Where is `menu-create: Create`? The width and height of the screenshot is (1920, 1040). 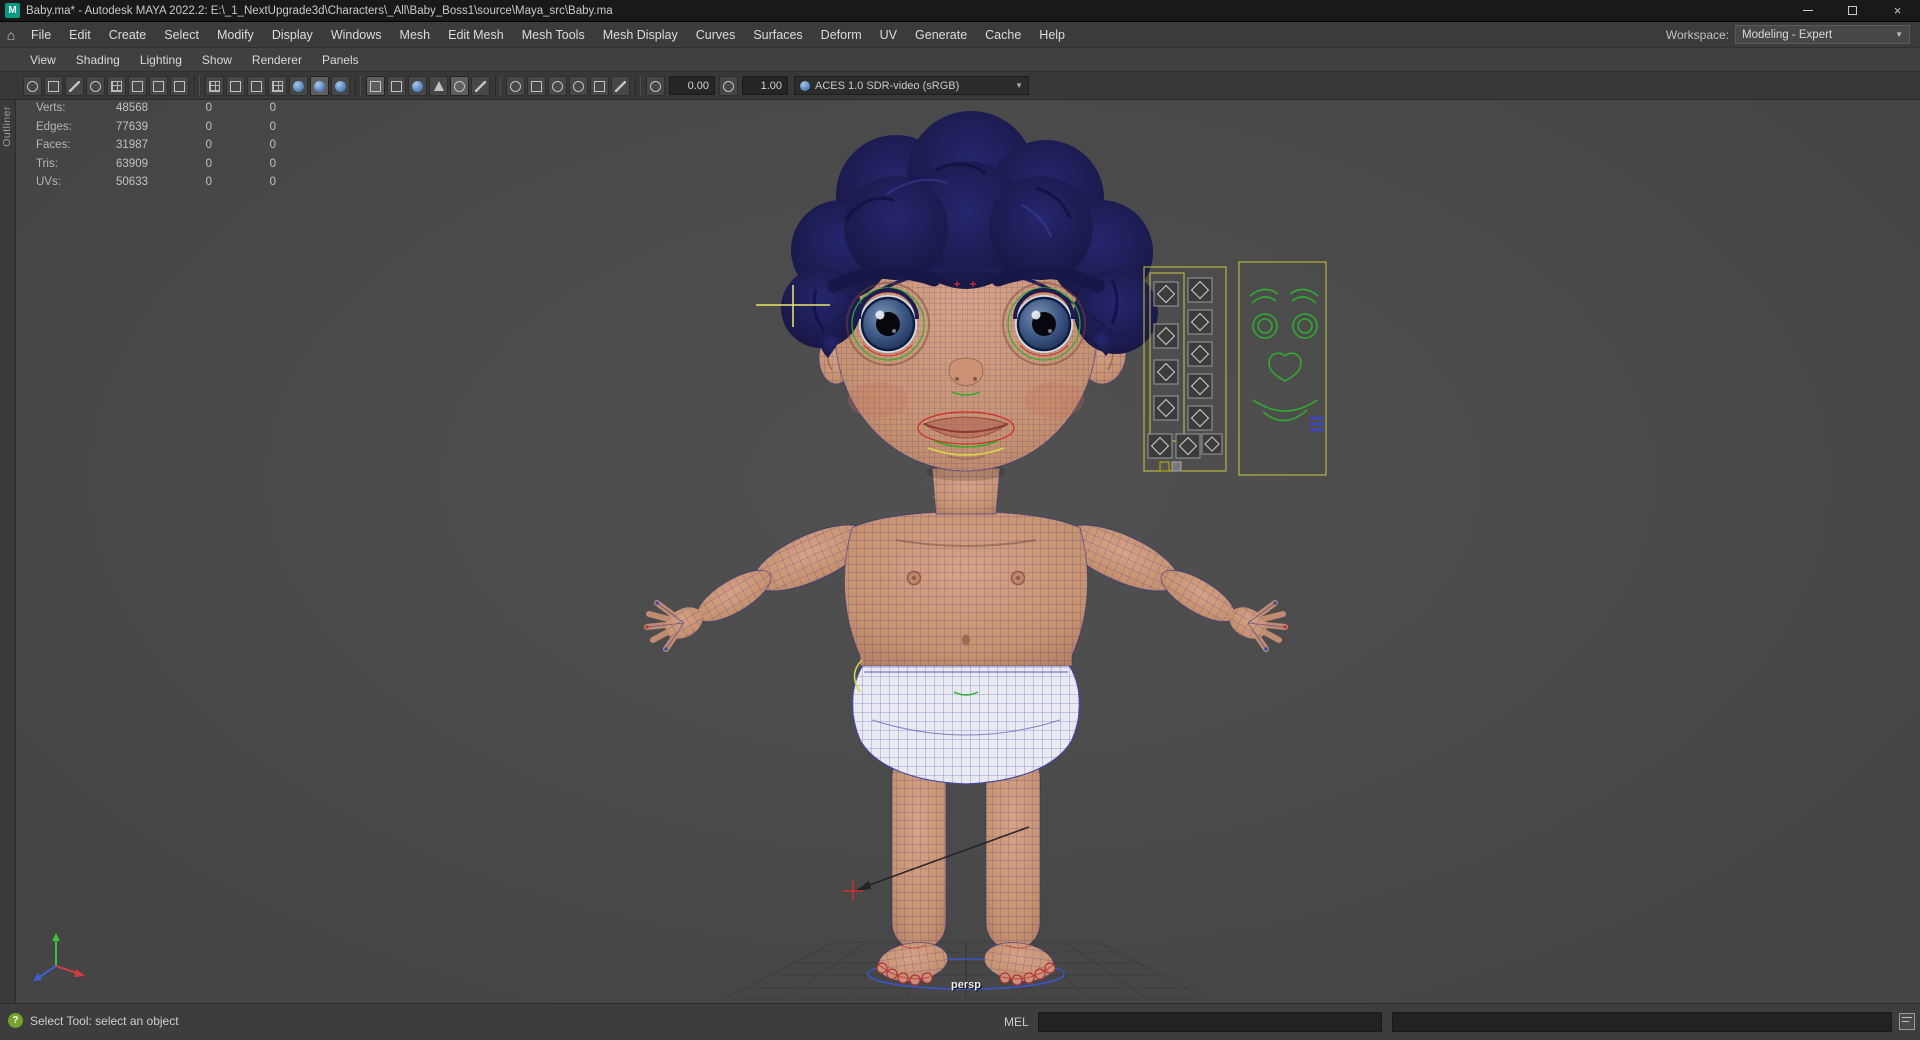 menu-create: Create is located at coordinates (128, 35).